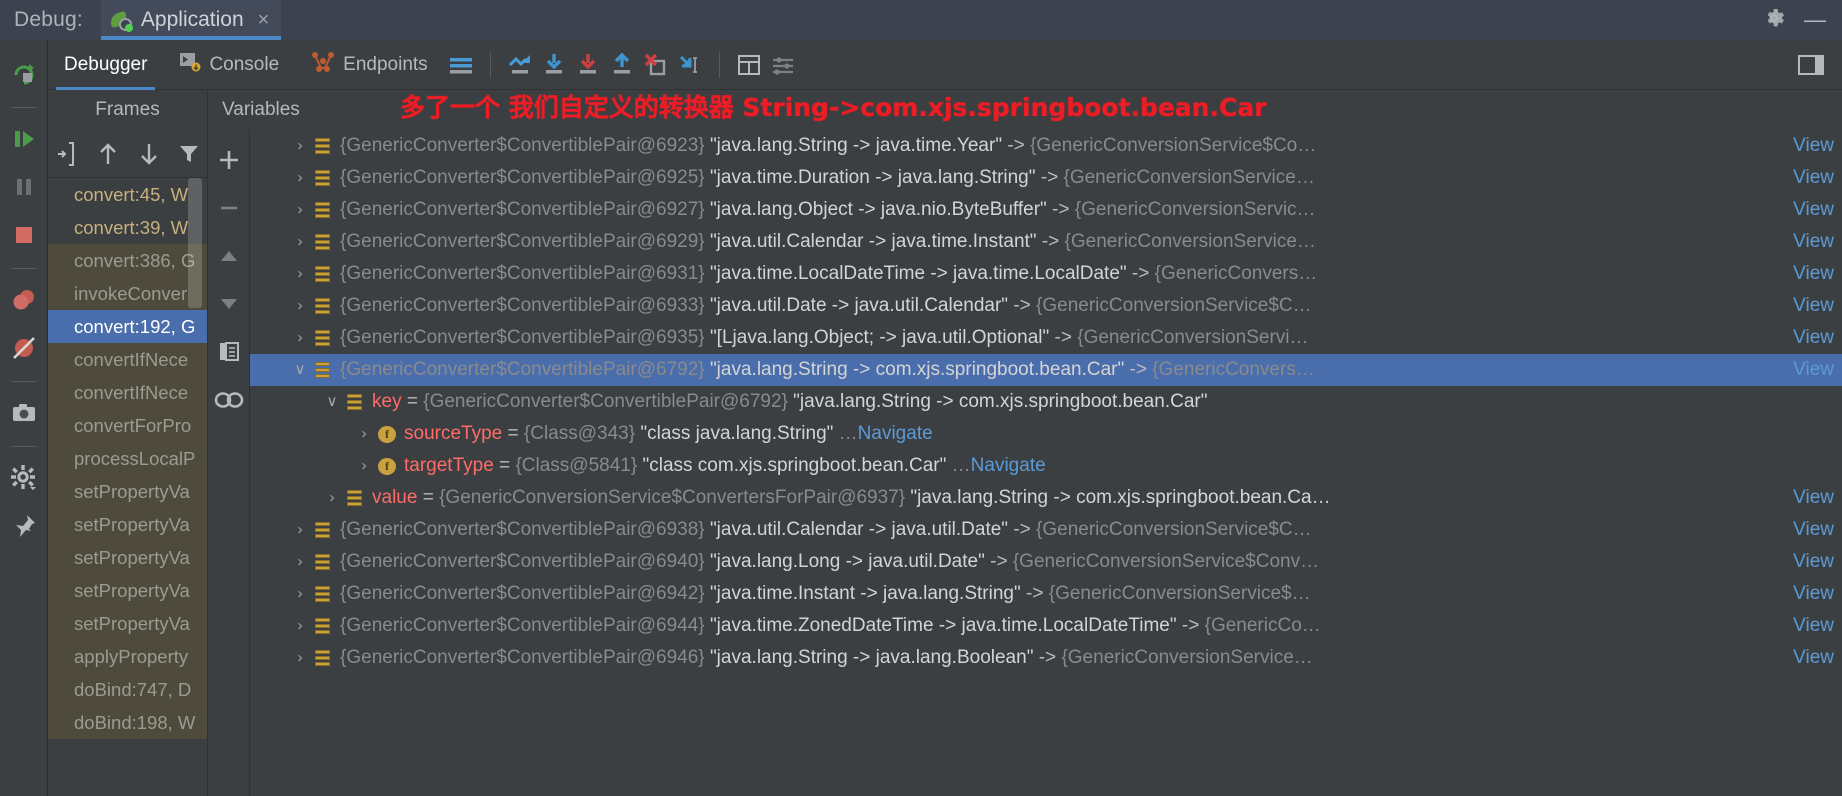  Describe the element at coordinates (749, 65) in the screenshot. I see `evaluate-expression-icon` at that location.